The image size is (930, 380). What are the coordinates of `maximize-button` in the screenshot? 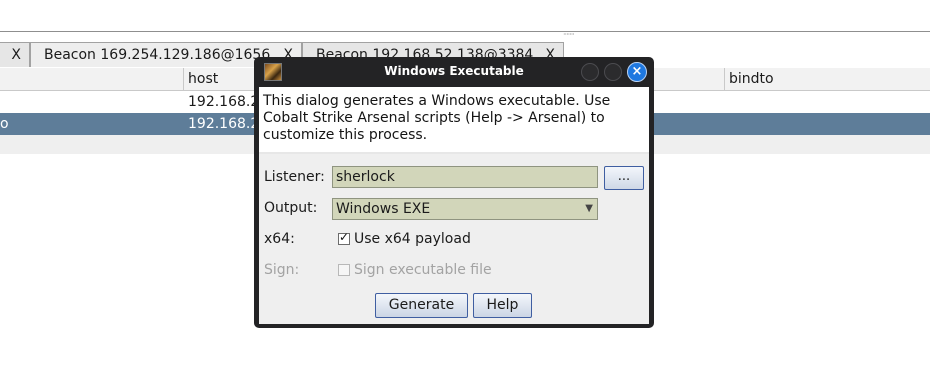 It's located at (613, 72).